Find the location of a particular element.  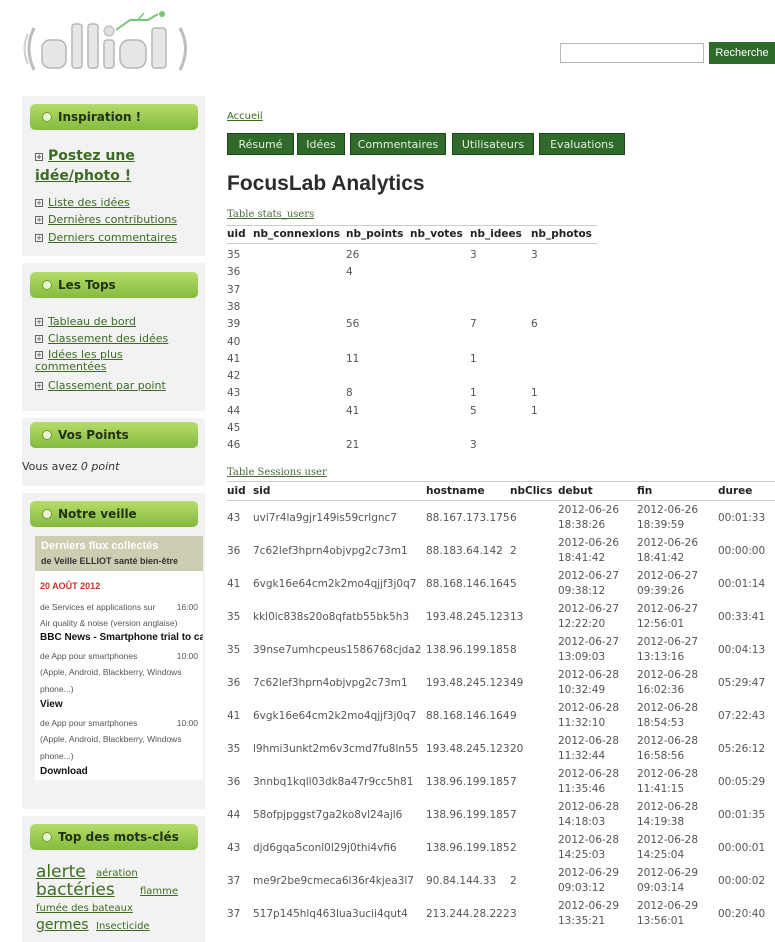

sessions-cell: 00:33:41 is located at coordinates (742, 617).